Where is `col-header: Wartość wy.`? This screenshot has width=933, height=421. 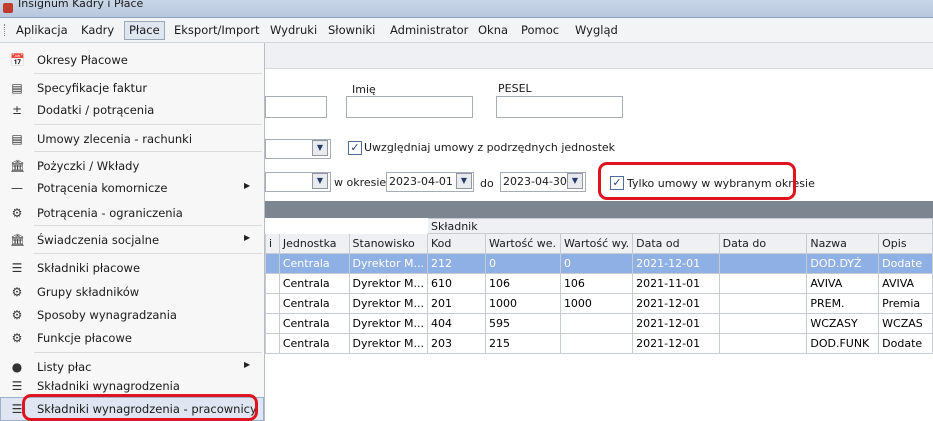
col-header: Wartość wy. is located at coordinates (596, 243).